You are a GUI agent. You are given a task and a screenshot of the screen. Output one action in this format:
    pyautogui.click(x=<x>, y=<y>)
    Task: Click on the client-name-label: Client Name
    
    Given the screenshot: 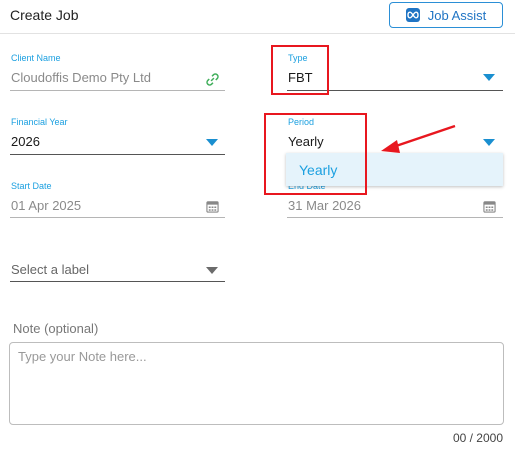 What is the action you would take?
    pyautogui.click(x=36, y=58)
    